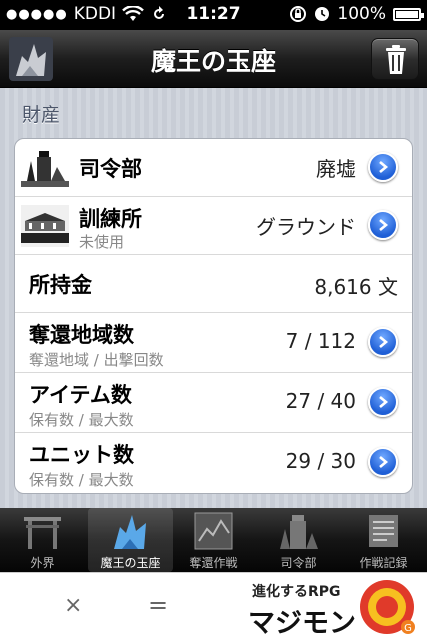 This screenshot has width=427, height=640. Describe the element at coordinates (336, 169) in the screenshot. I see `row-value: 廃墟` at that location.